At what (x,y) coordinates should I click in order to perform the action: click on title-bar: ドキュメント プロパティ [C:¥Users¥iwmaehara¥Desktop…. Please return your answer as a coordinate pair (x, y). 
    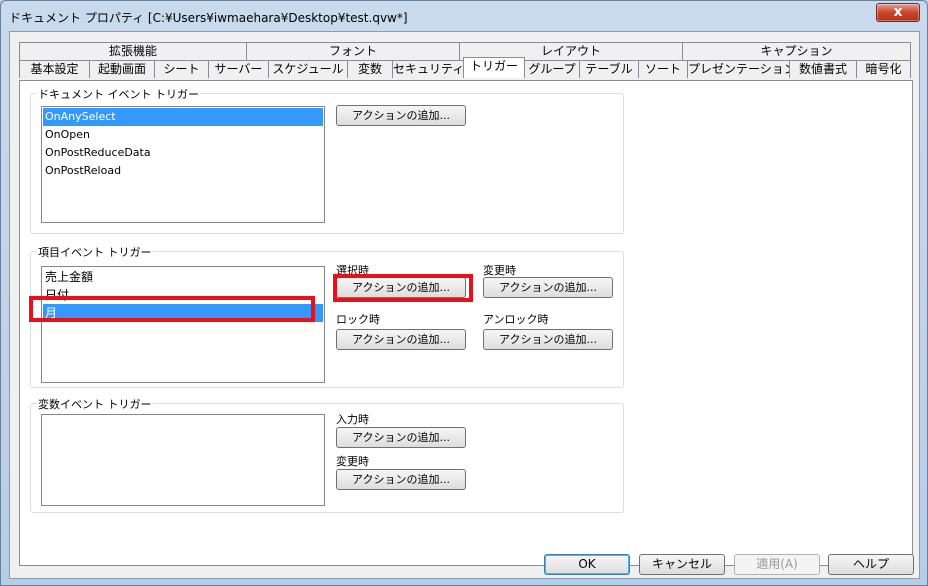
    Looking at the image, I should click on (464, 16).